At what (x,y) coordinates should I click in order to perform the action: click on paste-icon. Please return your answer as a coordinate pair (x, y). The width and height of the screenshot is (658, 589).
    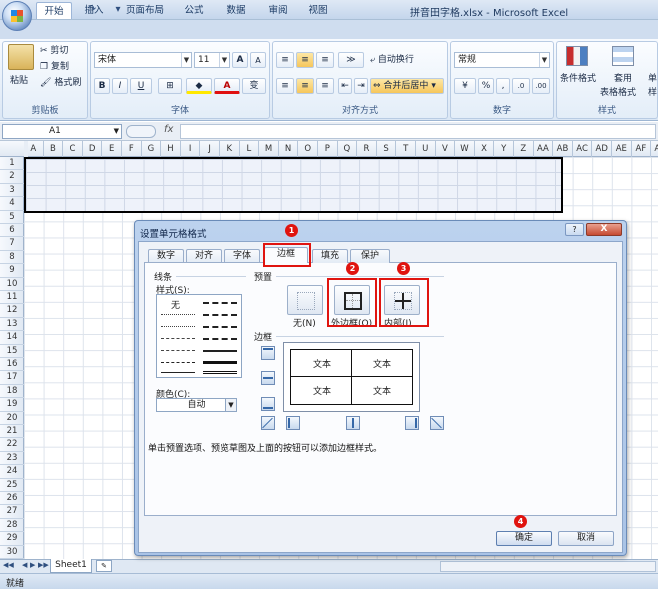
    Looking at the image, I should click on (21, 57).